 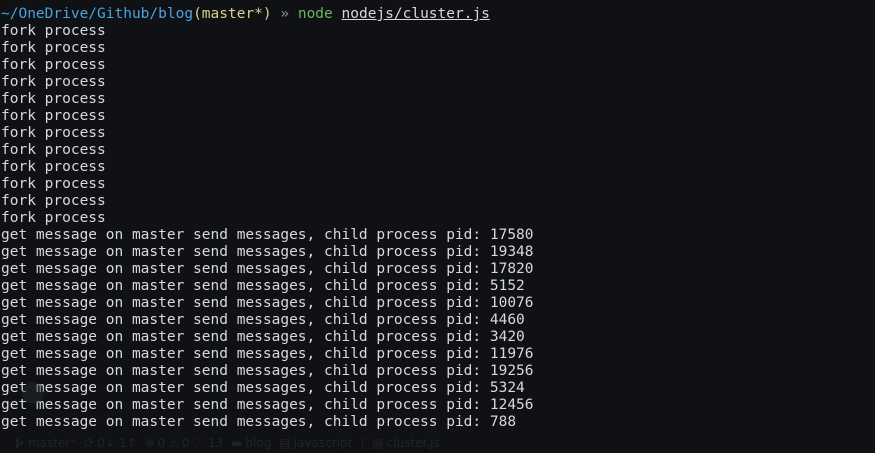 I want to click on status-file: ▤ cluster.js, so click(x=405, y=443).